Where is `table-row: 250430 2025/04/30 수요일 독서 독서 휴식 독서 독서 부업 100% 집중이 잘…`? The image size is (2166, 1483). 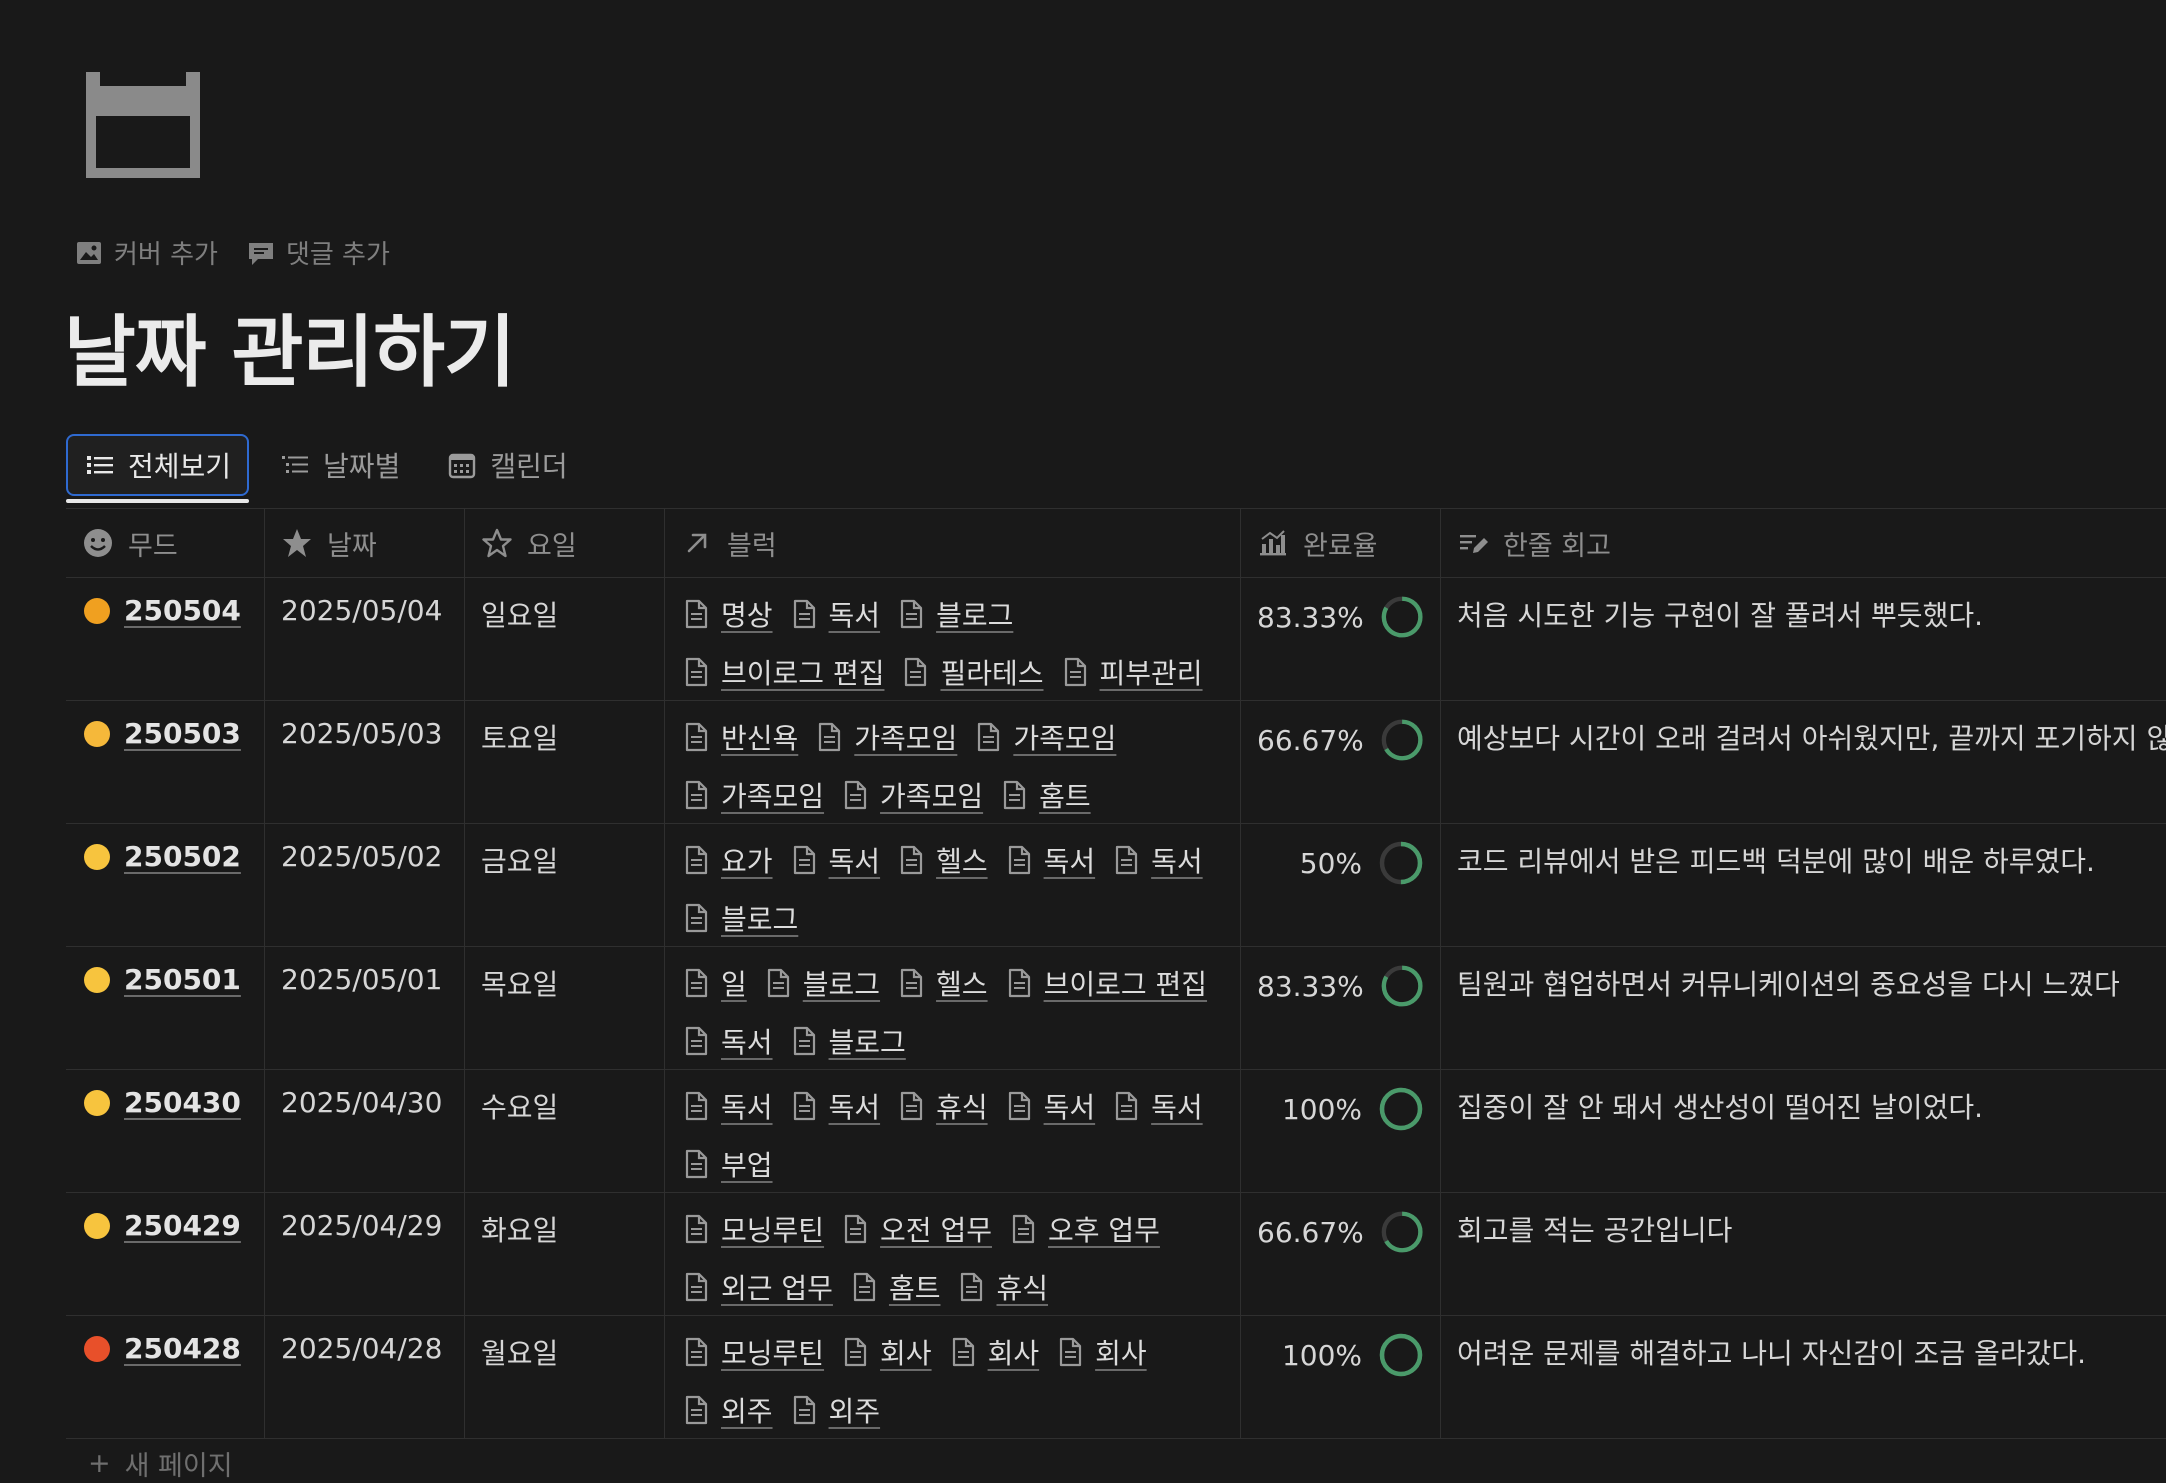
table-row: 250430 2025/04/30 수요일 독서 독서 휴식 독서 독서 부업 100% 집중이 잘… is located at coordinates (1116, 1131).